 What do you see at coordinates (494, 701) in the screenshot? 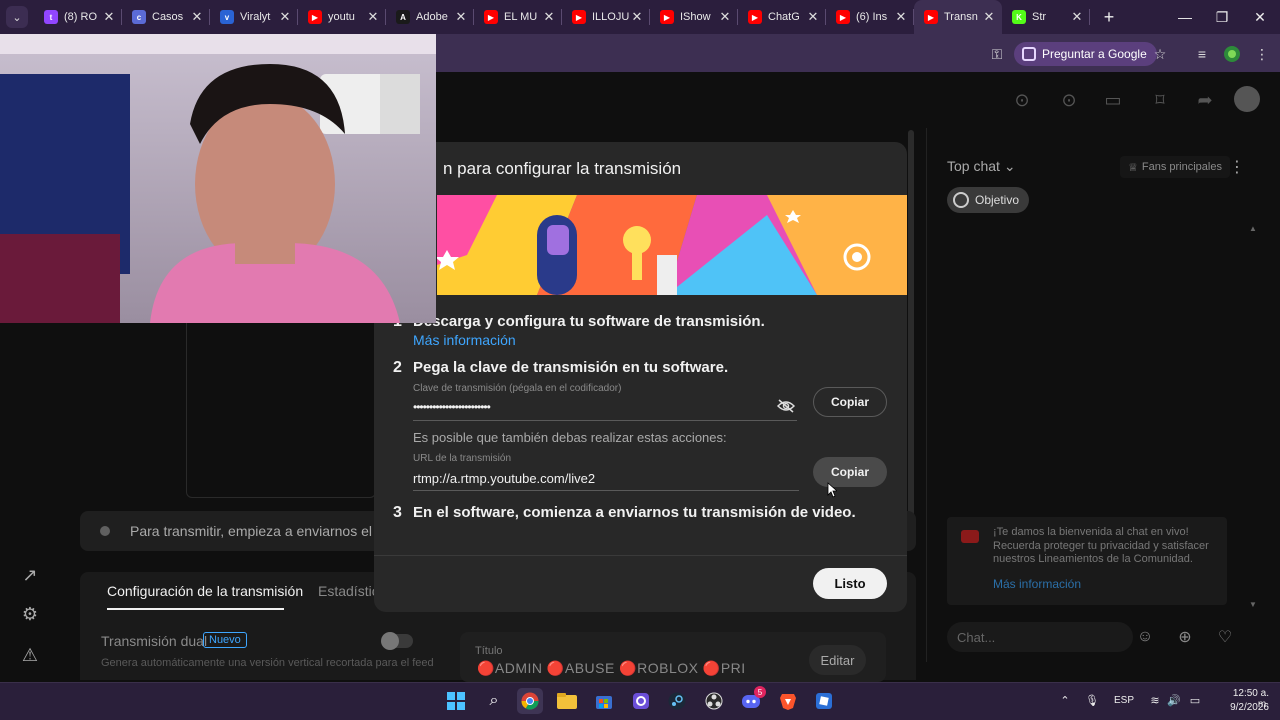
I see `search-icon: ⌕` at bounding box center [494, 701].